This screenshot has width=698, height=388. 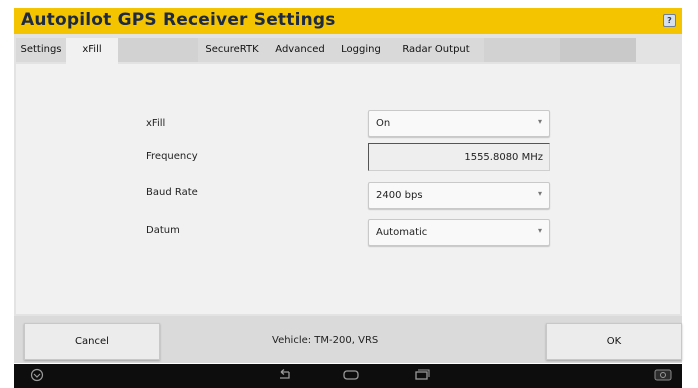 I want to click on window-title: Autopilot GPS Receiver Settings, so click(x=178, y=20).